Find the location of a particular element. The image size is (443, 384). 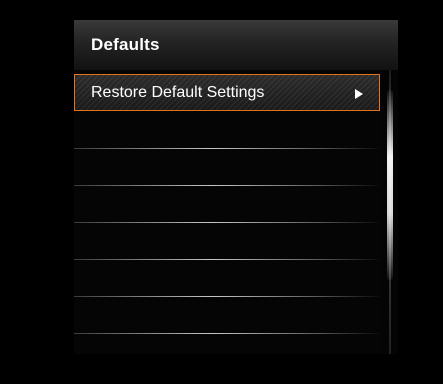

arrow-right-icon is located at coordinates (359, 94).